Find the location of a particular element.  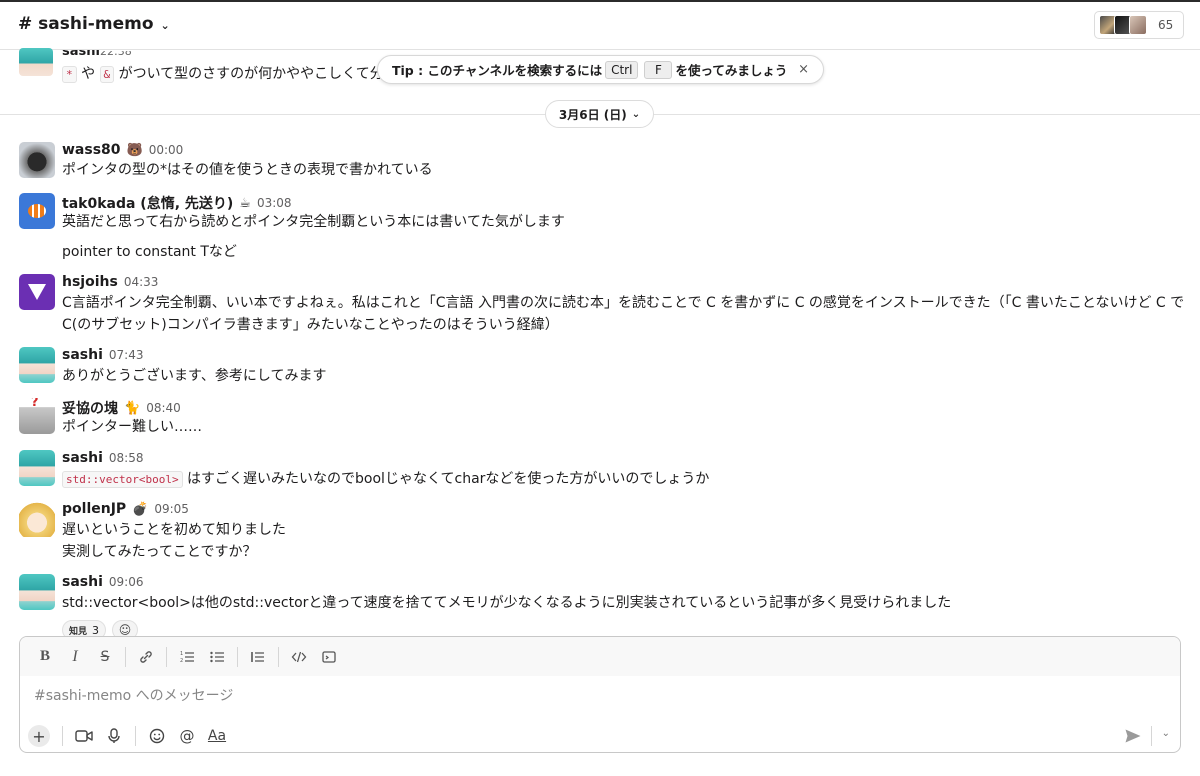

message-author: 妥協の塊 is located at coordinates (90, 408).